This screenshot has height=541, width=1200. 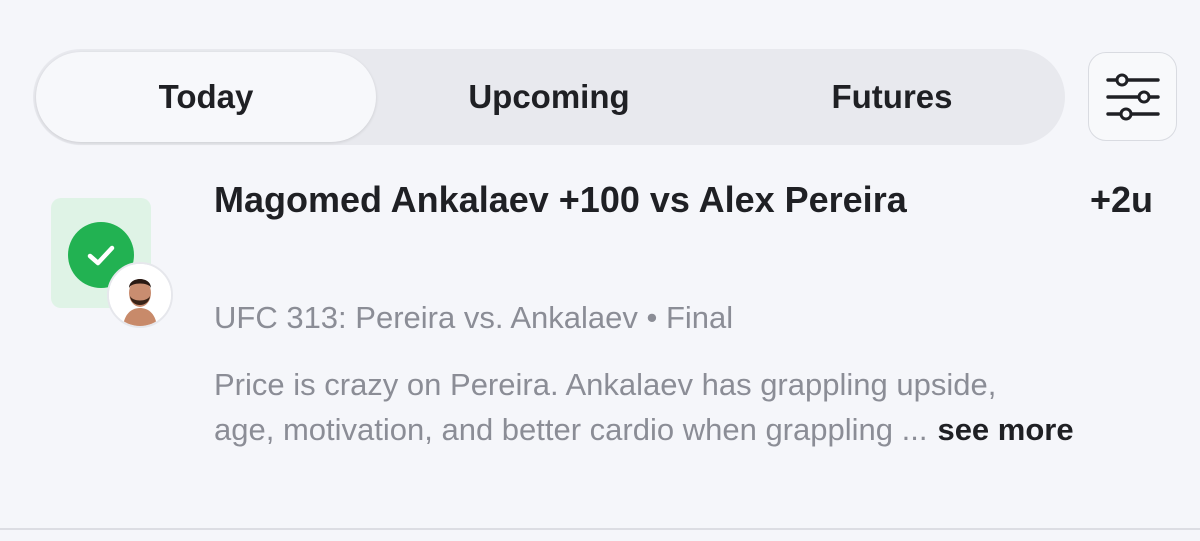 What do you see at coordinates (1005, 429) in the screenshot?
I see `see-more-link: see more` at bounding box center [1005, 429].